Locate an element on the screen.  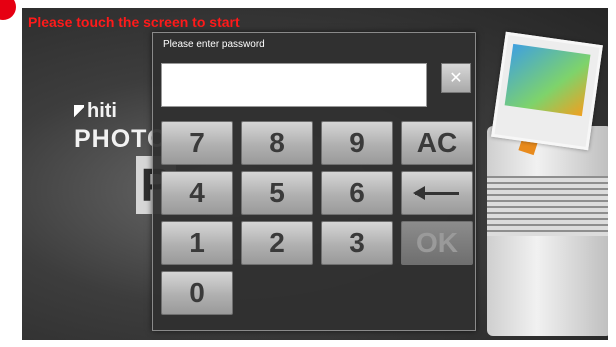
printer-vents is located at coordinates (547, 206).